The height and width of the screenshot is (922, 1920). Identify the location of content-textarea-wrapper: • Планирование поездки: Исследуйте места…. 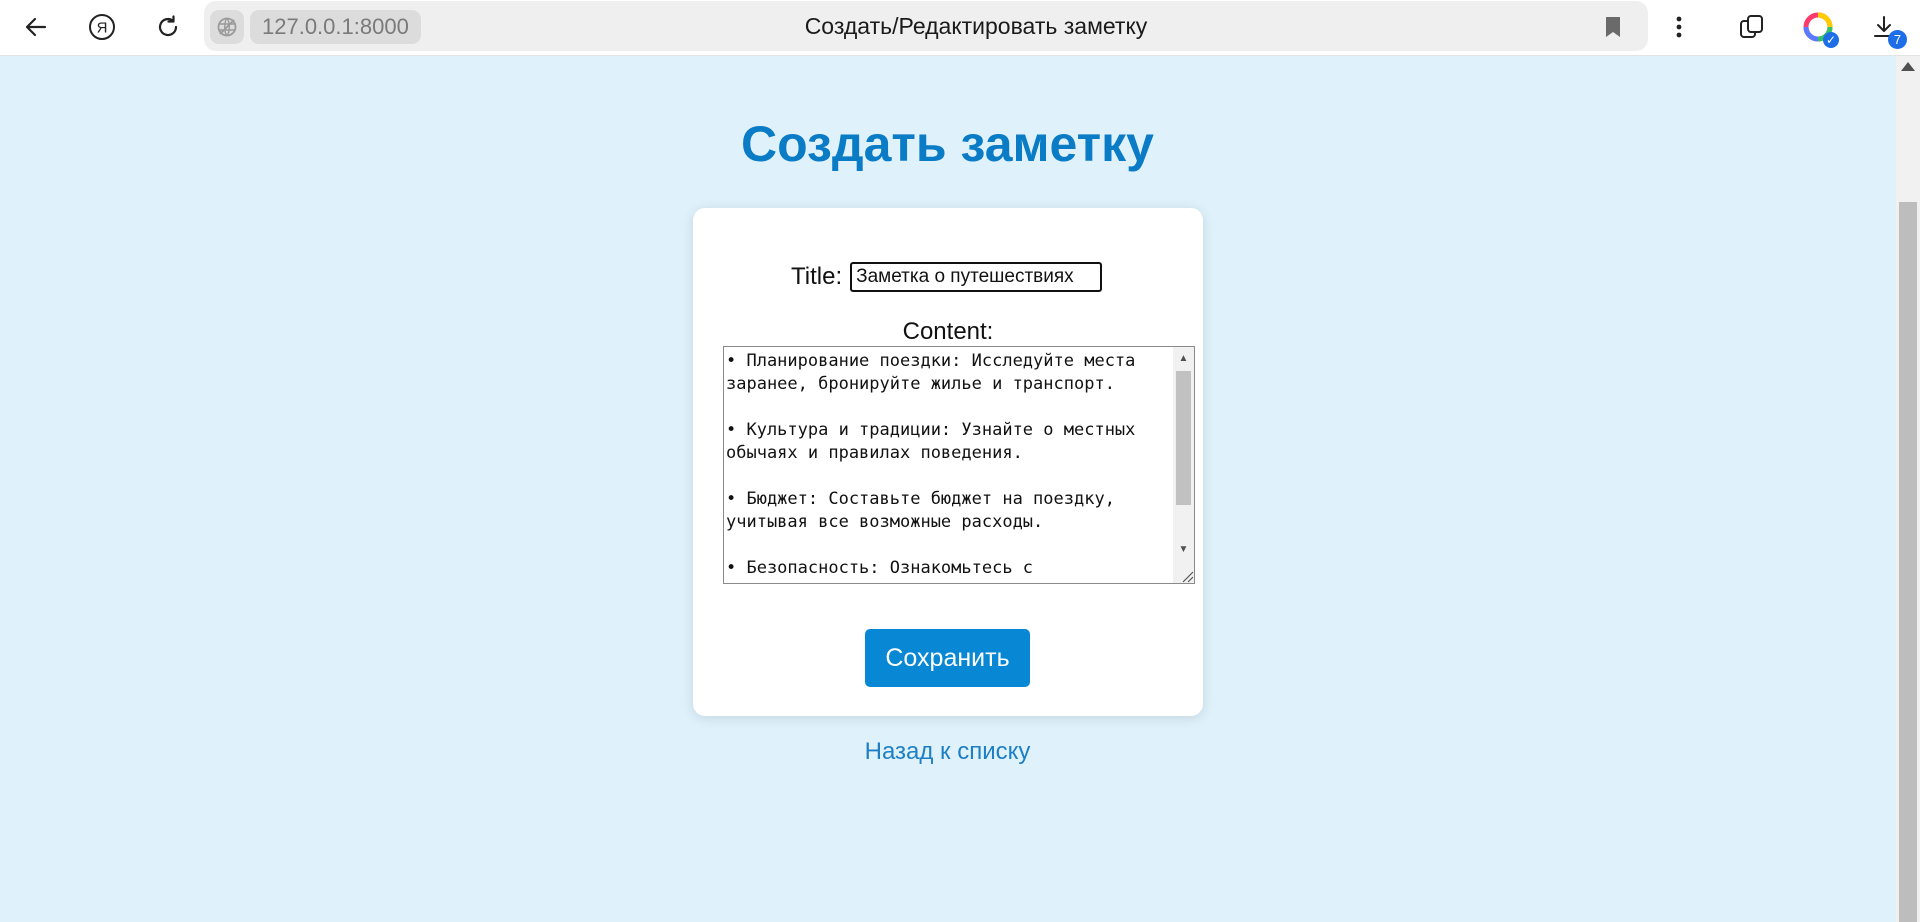
(959, 465).